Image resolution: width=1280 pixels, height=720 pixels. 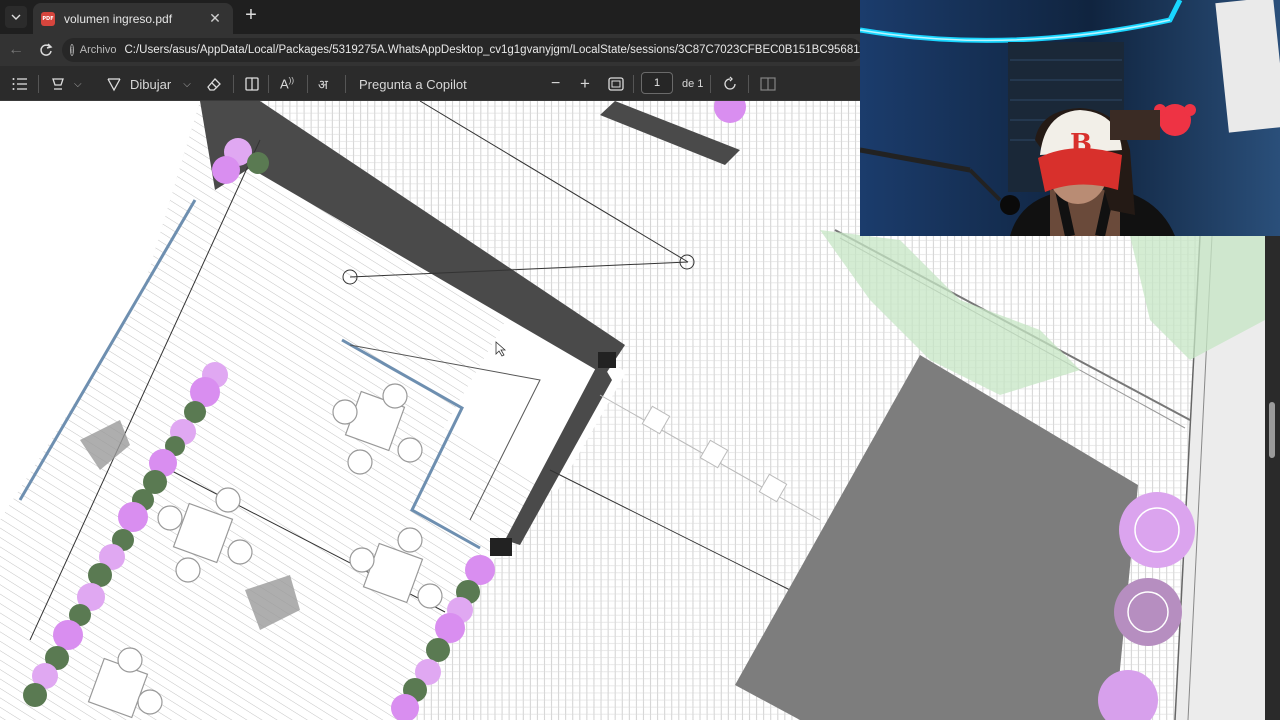 What do you see at coordinates (118, 18) in the screenshot?
I see `tab-title: volumen ingreso.pdf` at bounding box center [118, 18].